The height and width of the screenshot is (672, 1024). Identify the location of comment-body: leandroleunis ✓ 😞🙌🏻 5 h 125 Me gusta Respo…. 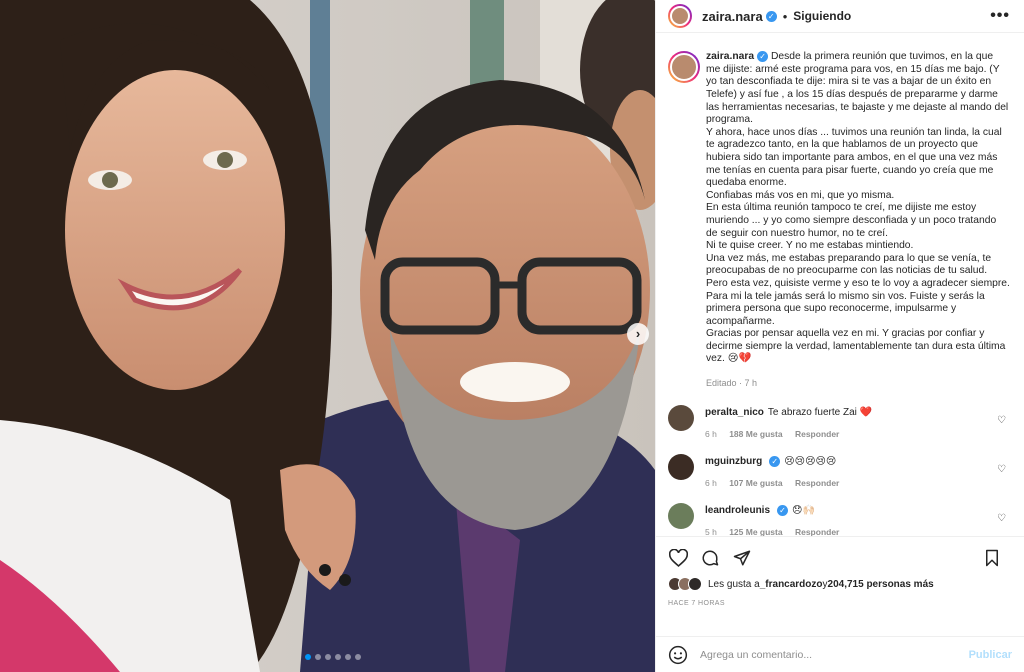
(857, 519).